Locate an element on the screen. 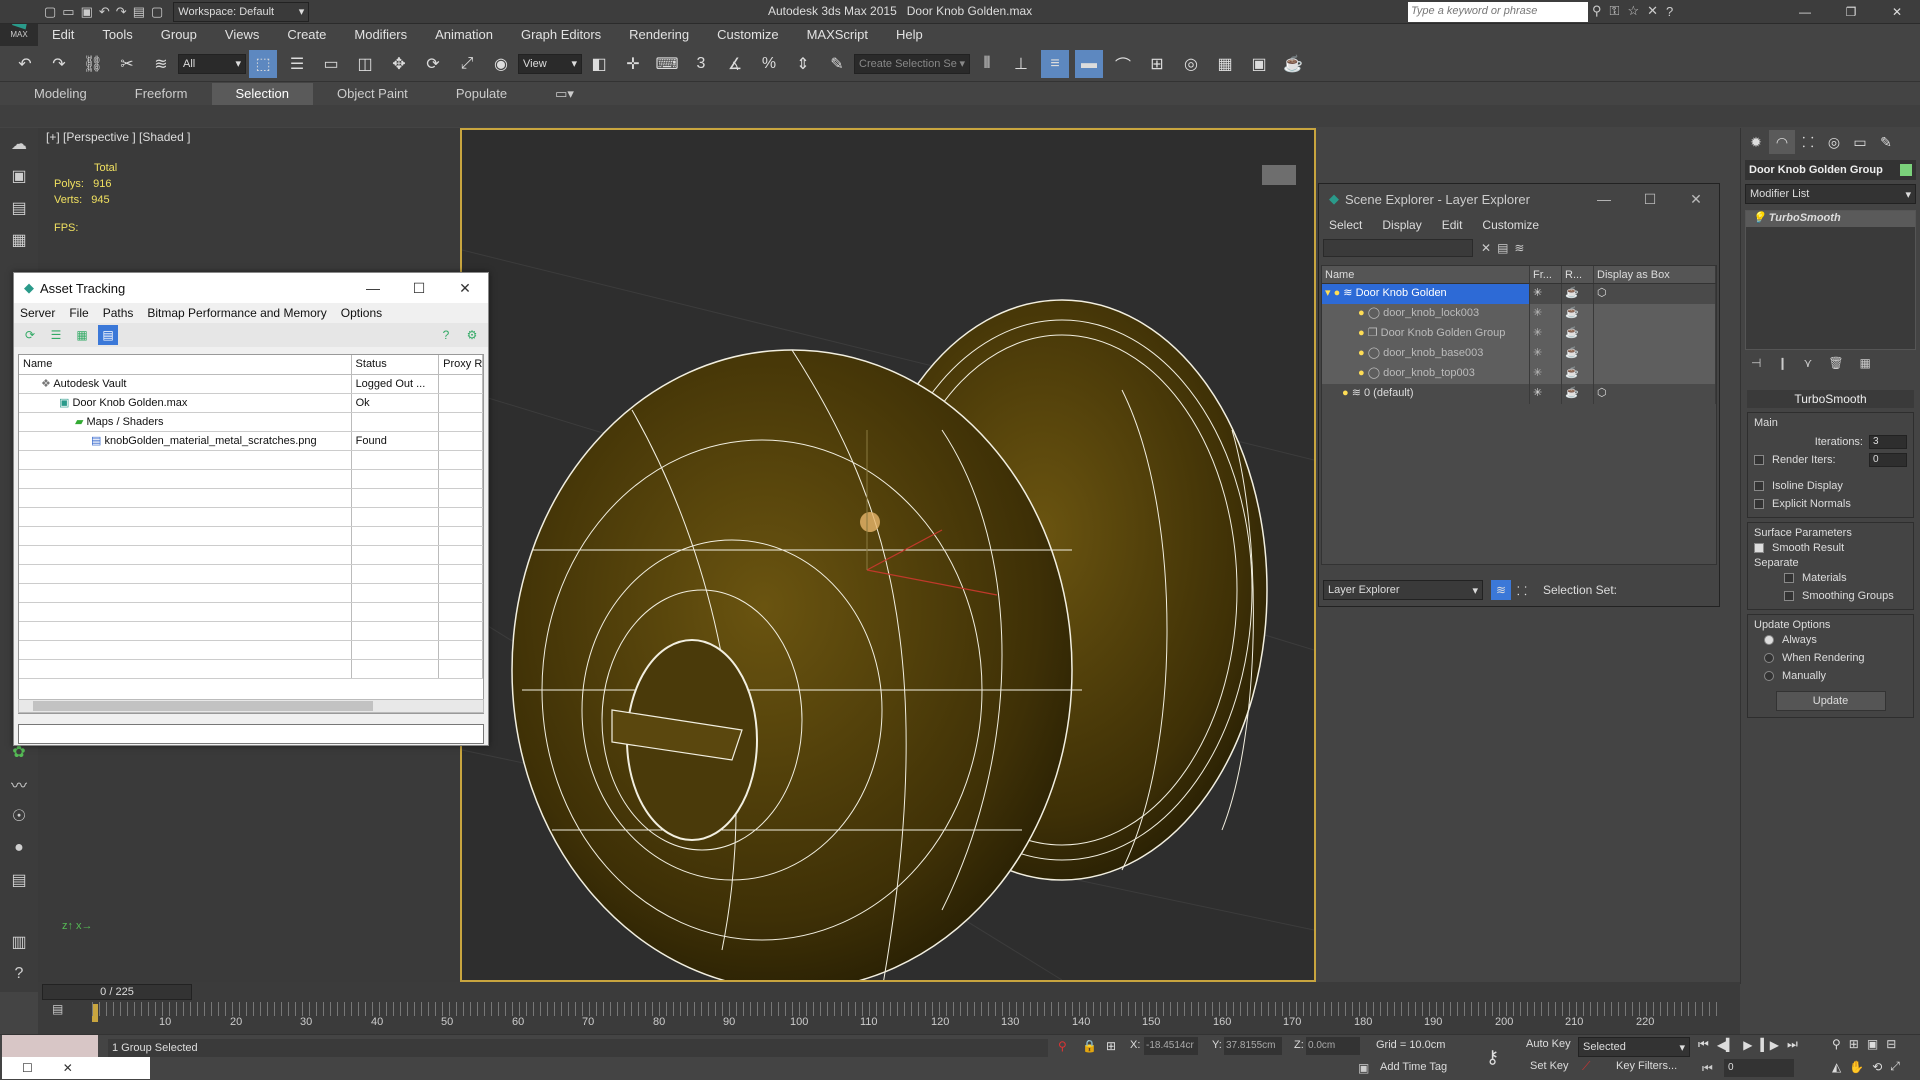 This screenshot has width=1920, height=1080. time-slider: 0 / 225 is located at coordinates (889, 992).